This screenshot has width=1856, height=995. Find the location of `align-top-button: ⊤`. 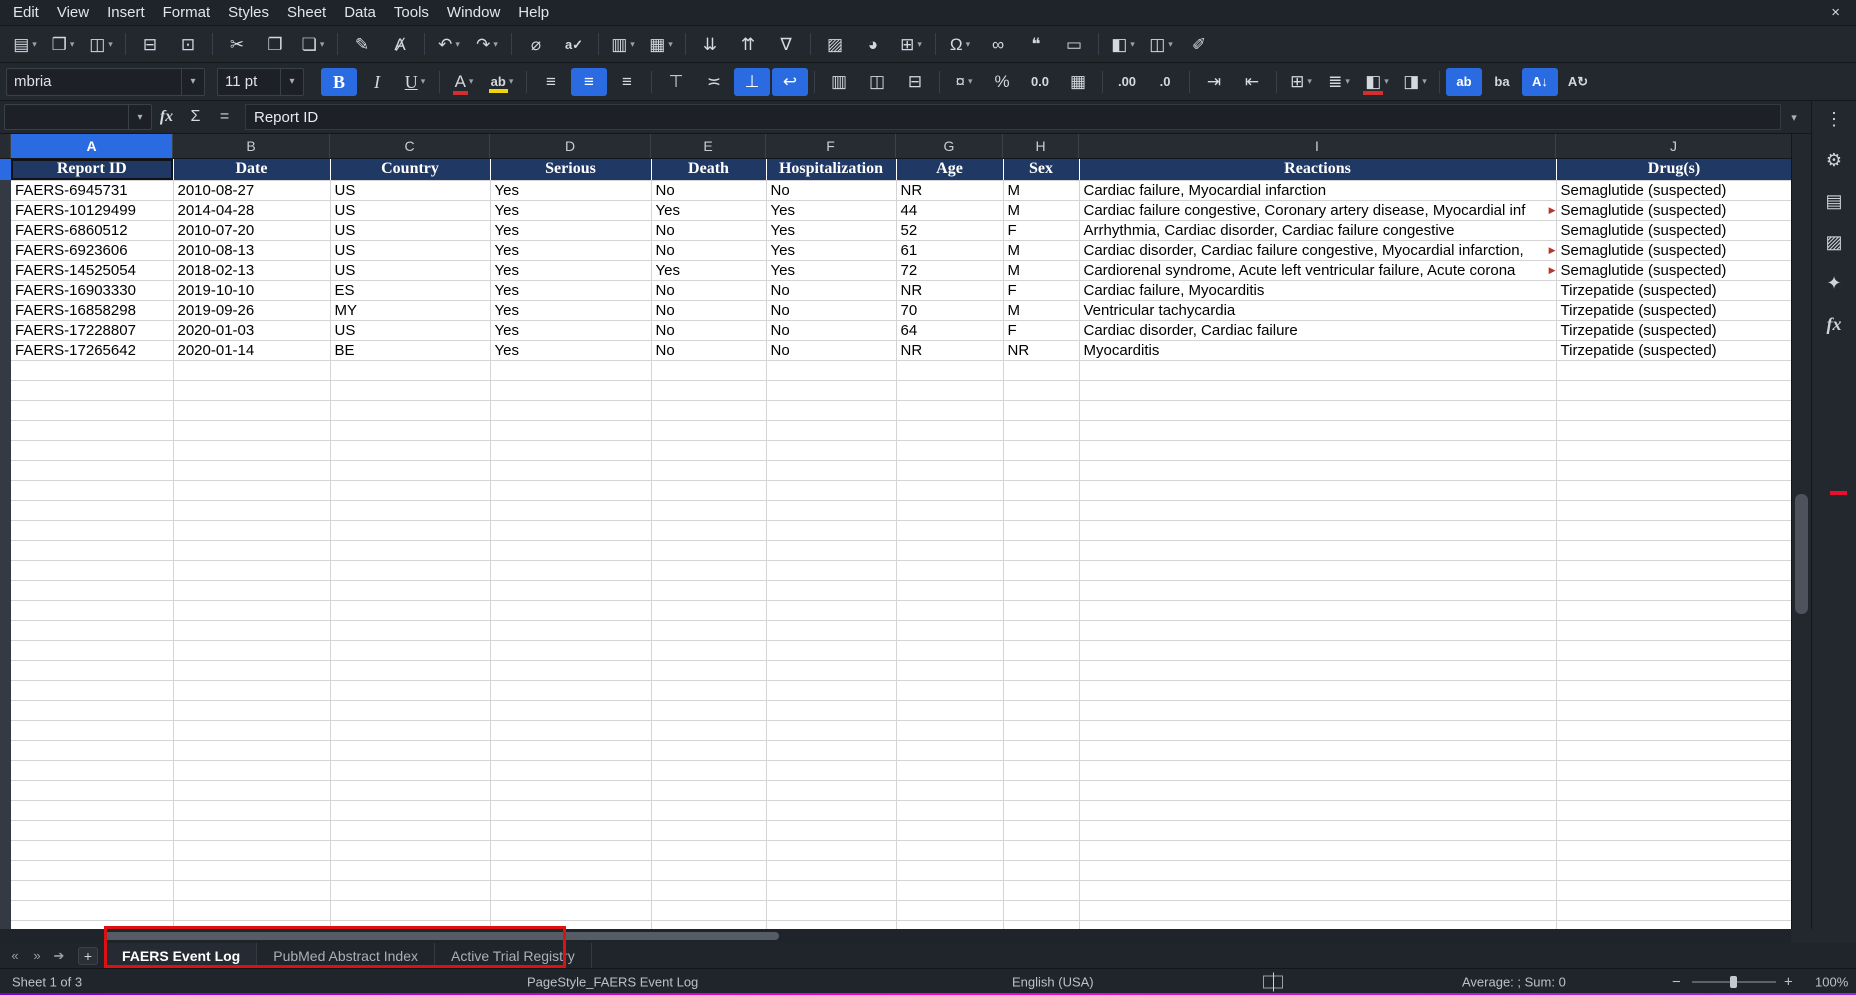

align-top-button: ⊤ is located at coordinates (676, 82).